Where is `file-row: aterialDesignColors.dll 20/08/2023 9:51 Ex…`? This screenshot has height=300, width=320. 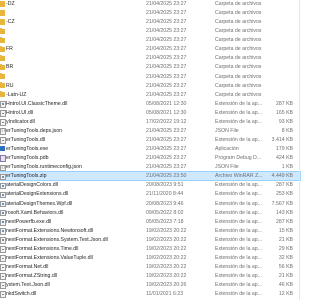
file-row: aterialDesignColors.dll 20/08/2023 9:51 Ex… is located at coordinates (150, 185).